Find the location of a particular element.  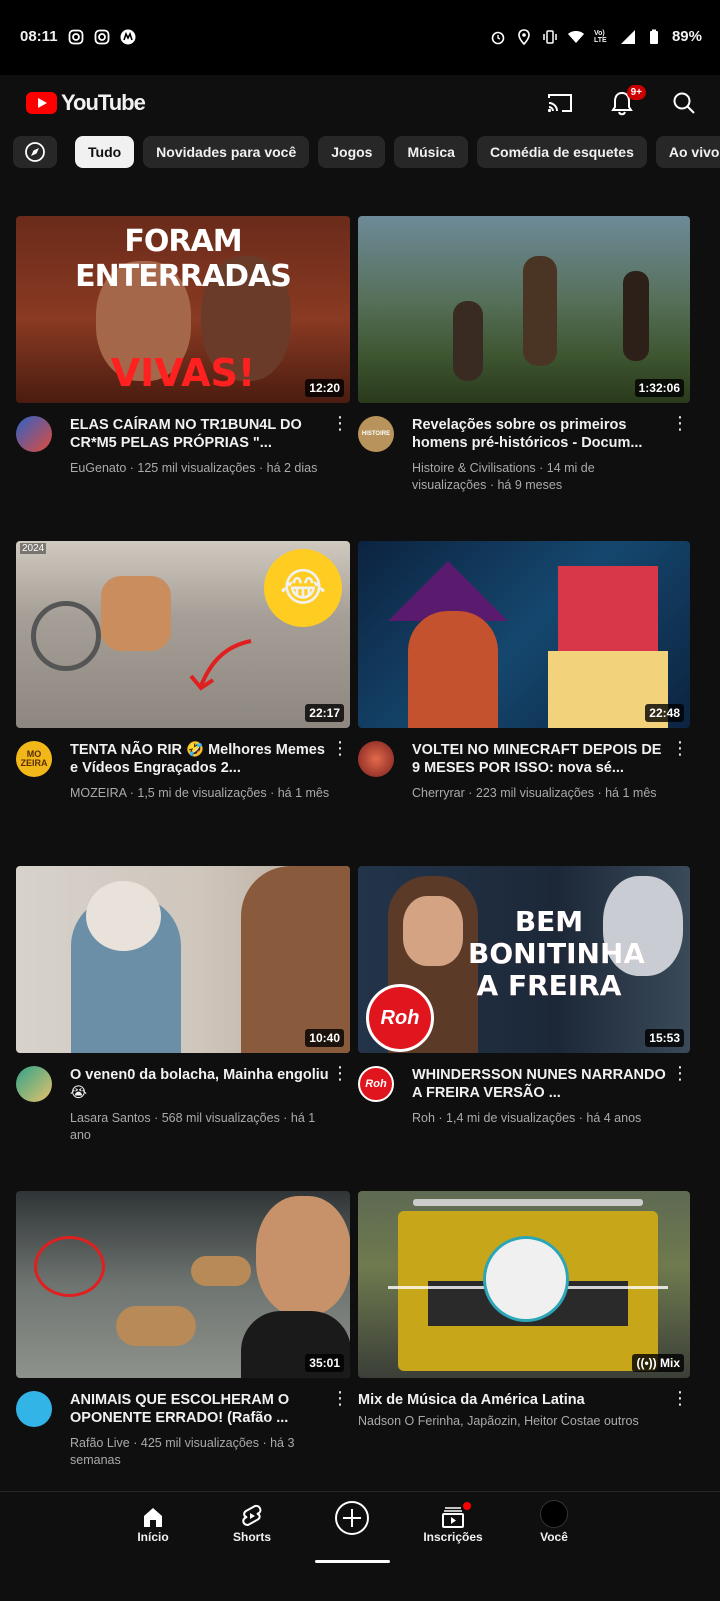

subscriptions-icon is located at coordinates (453, 1517).